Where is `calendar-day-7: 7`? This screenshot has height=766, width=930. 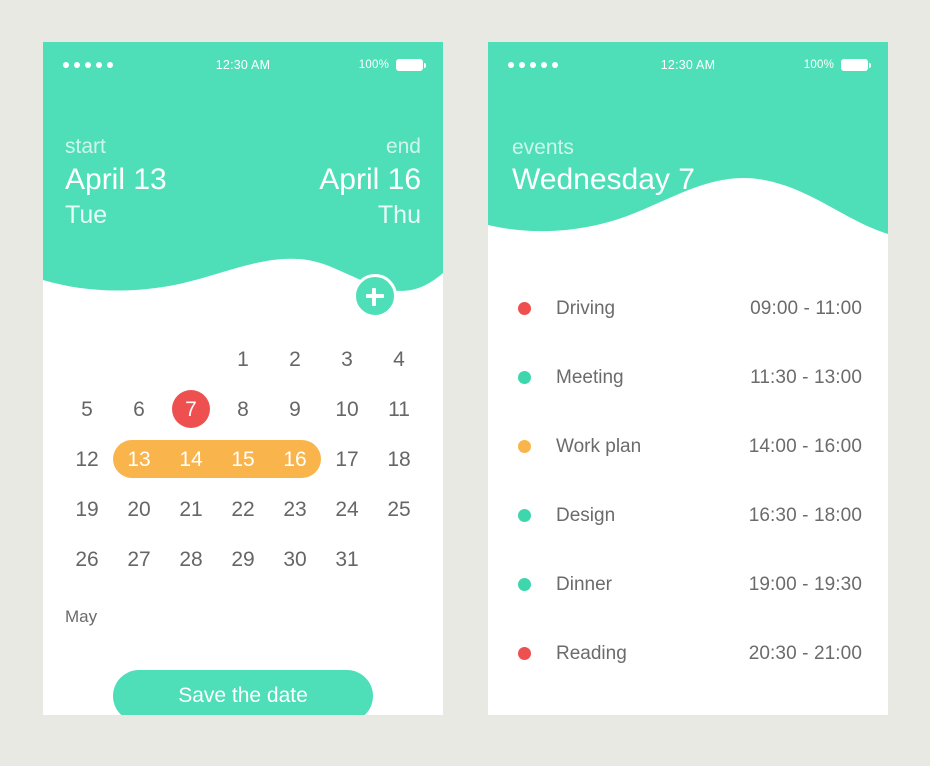
calendar-day-7: 7 is located at coordinates (191, 409).